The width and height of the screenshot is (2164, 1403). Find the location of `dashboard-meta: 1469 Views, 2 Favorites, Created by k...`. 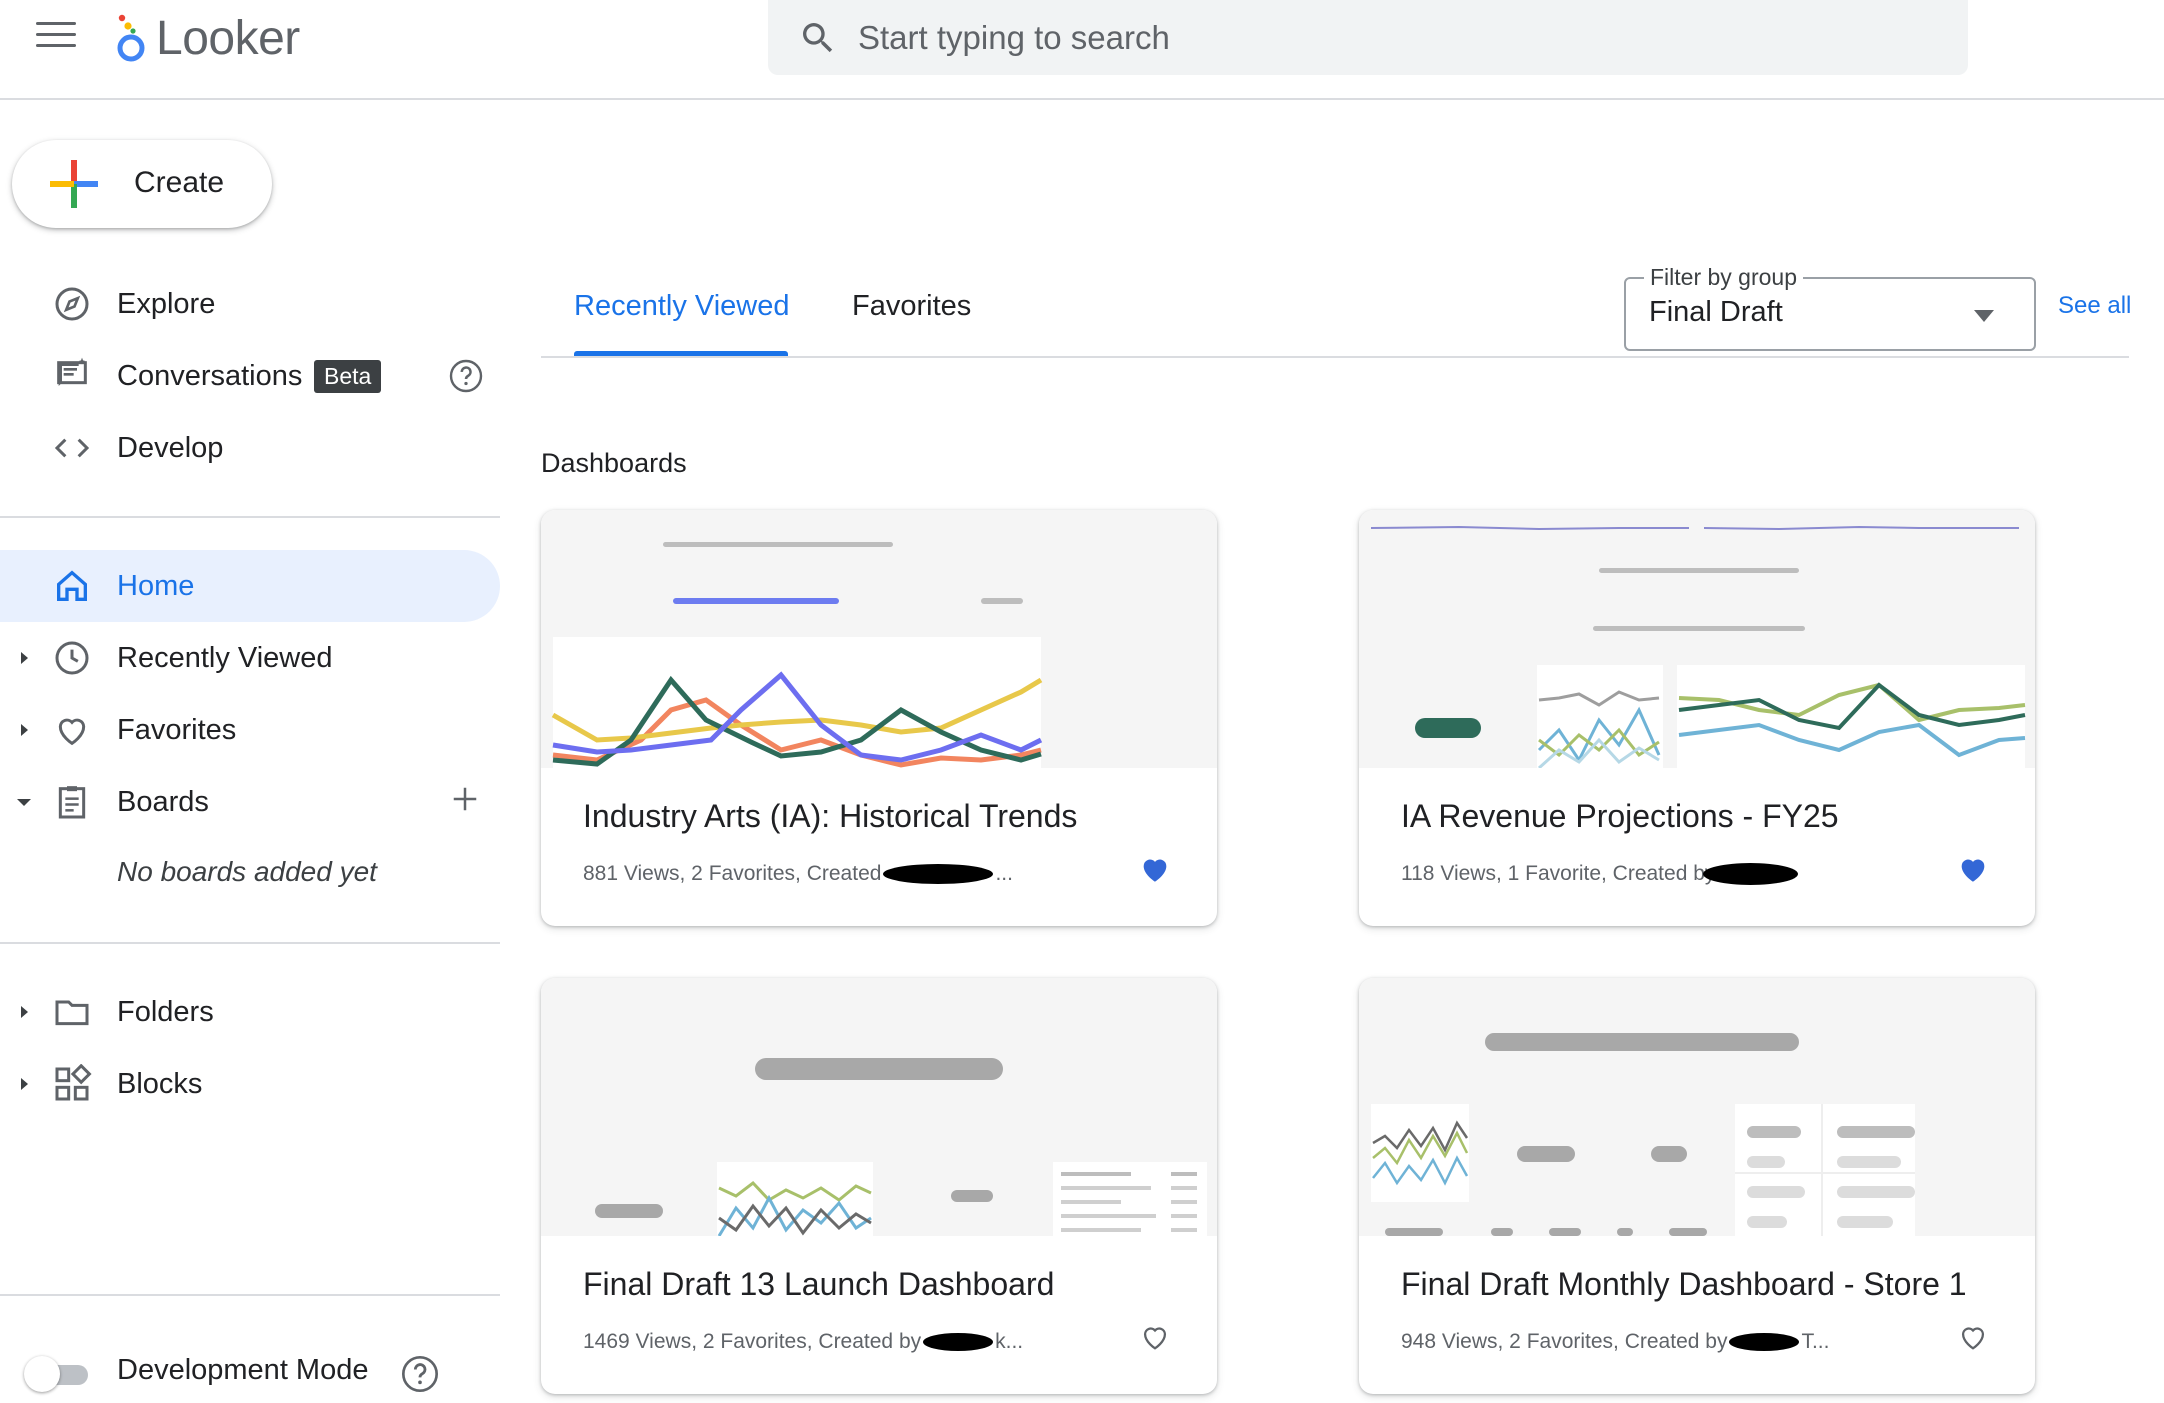

dashboard-meta: 1469 Views, 2 Favorites, Created by k... is located at coordinates (803, 1342).